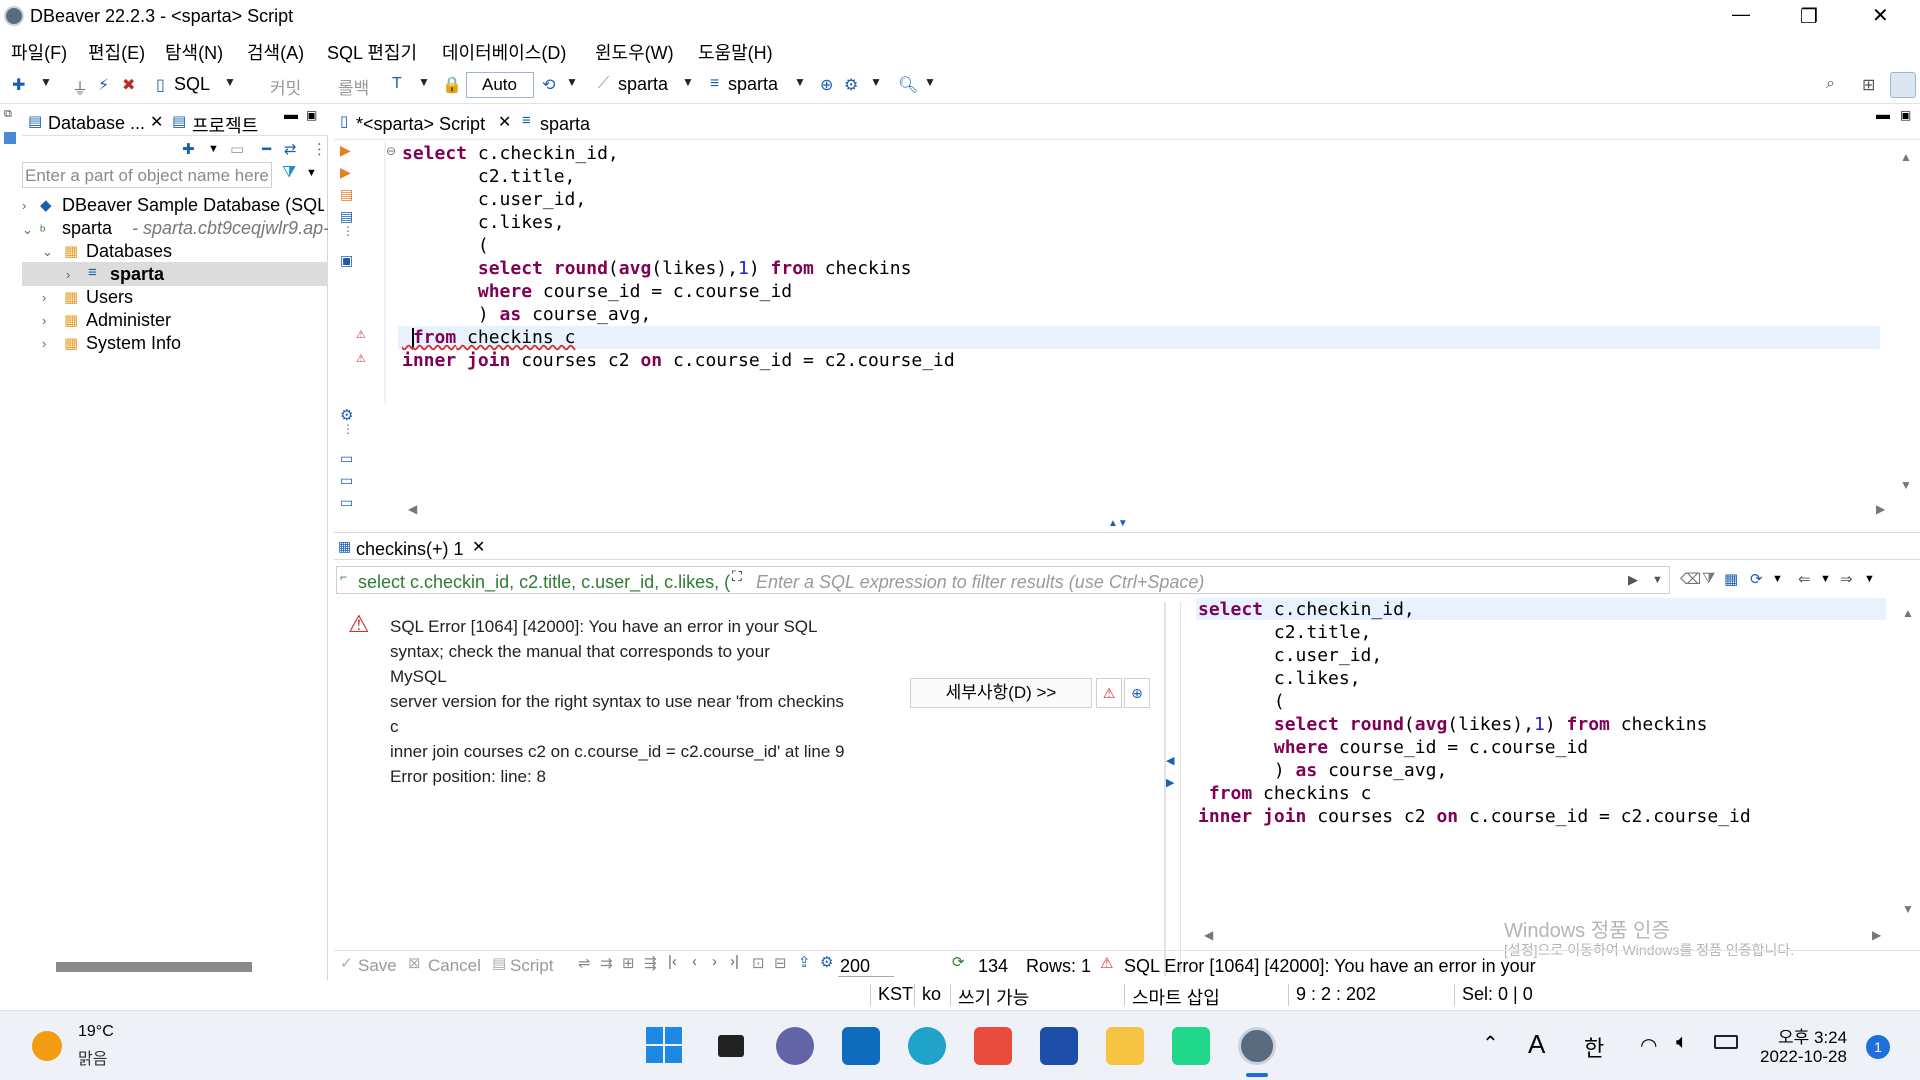 The width and height of the screenshot is (1920, 1080). I want to click on sql-editor-icon: ▯, so click(160, 85).